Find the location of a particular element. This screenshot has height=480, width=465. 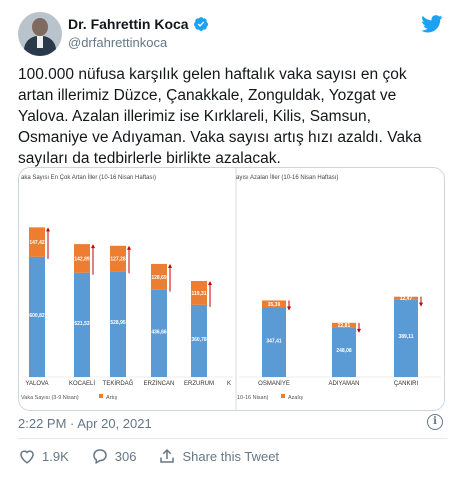

data-label-base: 360,78 is located at coordinates (199, 340).